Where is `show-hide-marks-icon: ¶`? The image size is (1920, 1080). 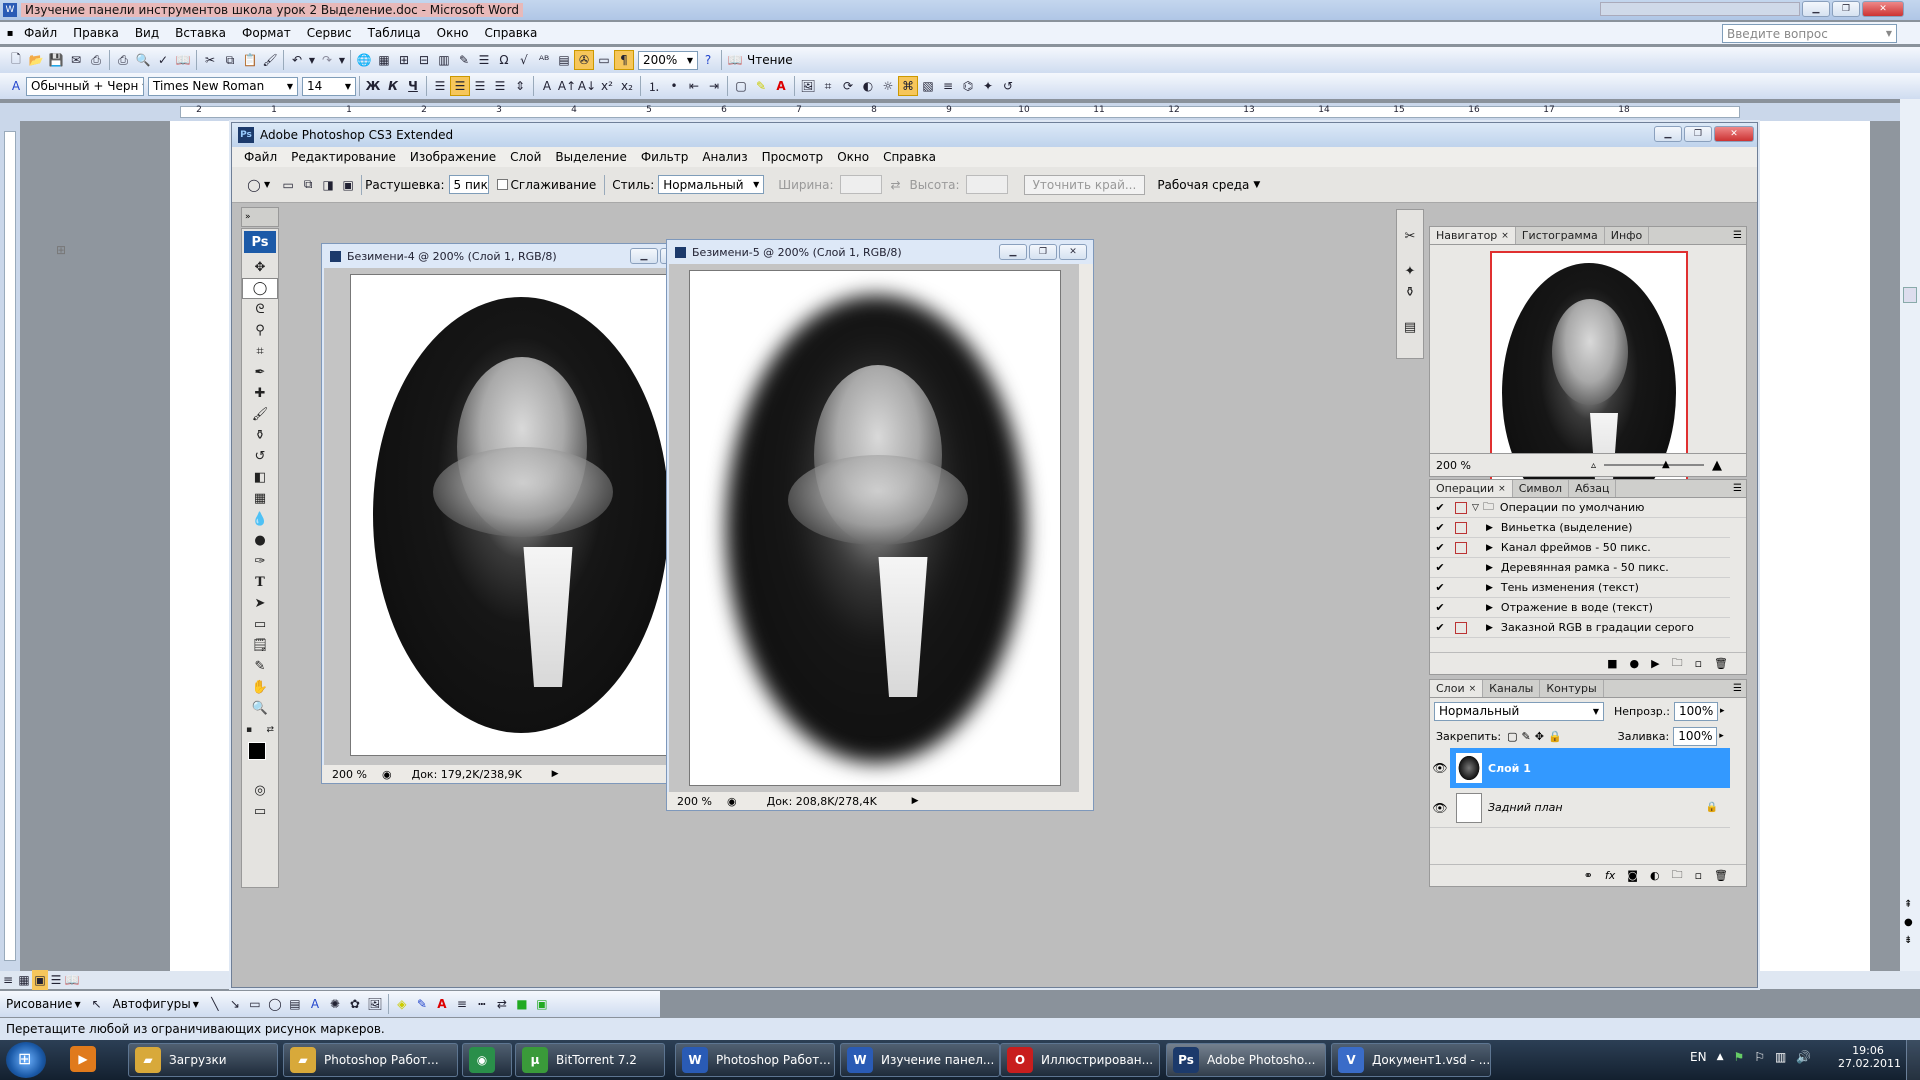
show-hide-marks-icon: ¶ is located at coordinates (624, 60).